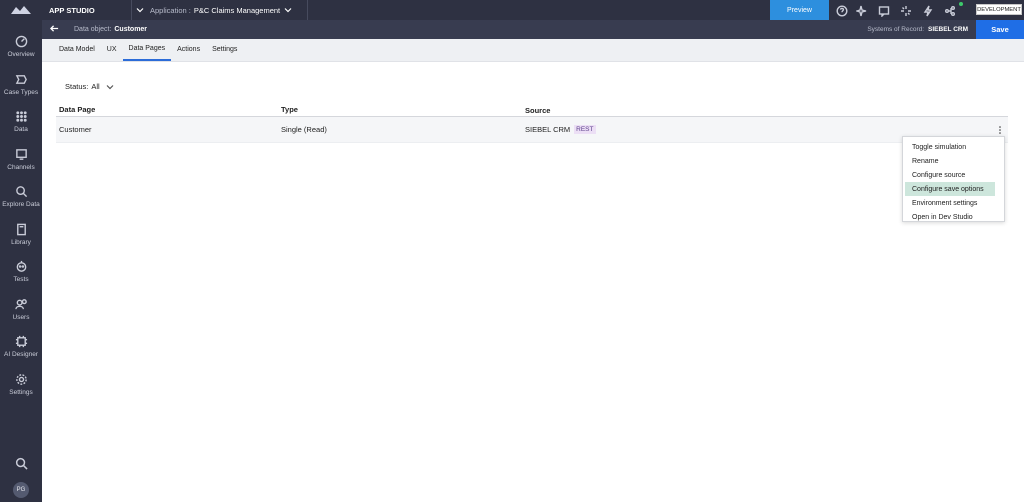  I want to click on nav-label: Case Types, so click(21, 92).